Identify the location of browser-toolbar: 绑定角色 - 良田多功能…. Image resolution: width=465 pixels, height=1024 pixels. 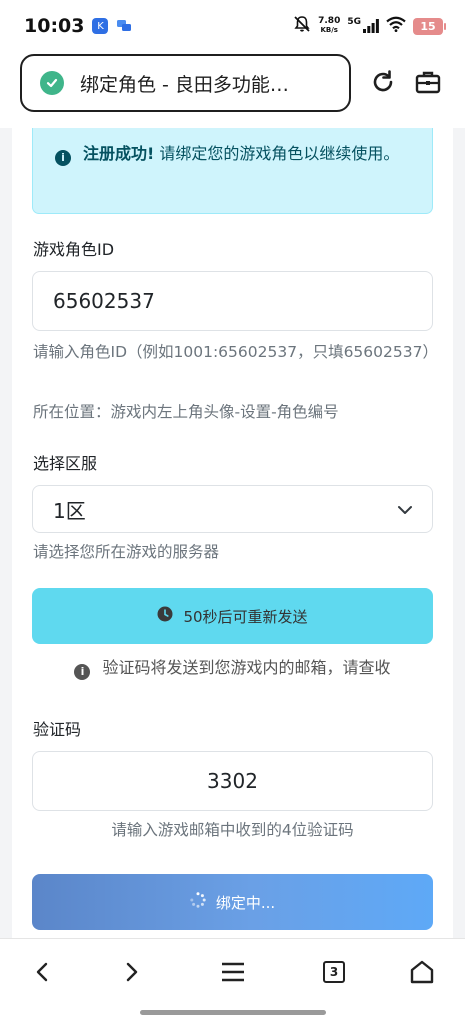
(232, 90).